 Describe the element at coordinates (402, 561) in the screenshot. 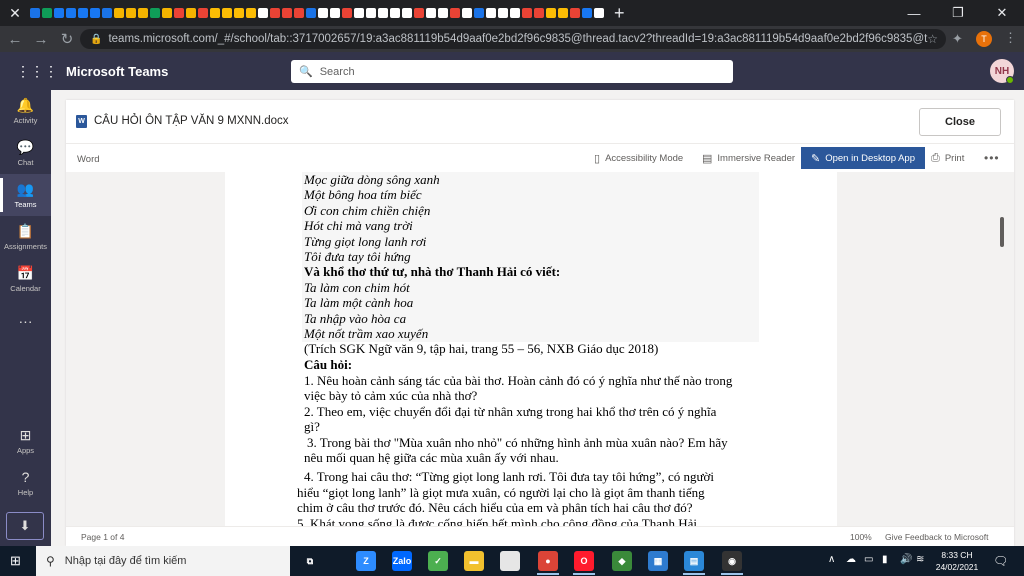

I see `zalo-icon: Zalo` at that location.